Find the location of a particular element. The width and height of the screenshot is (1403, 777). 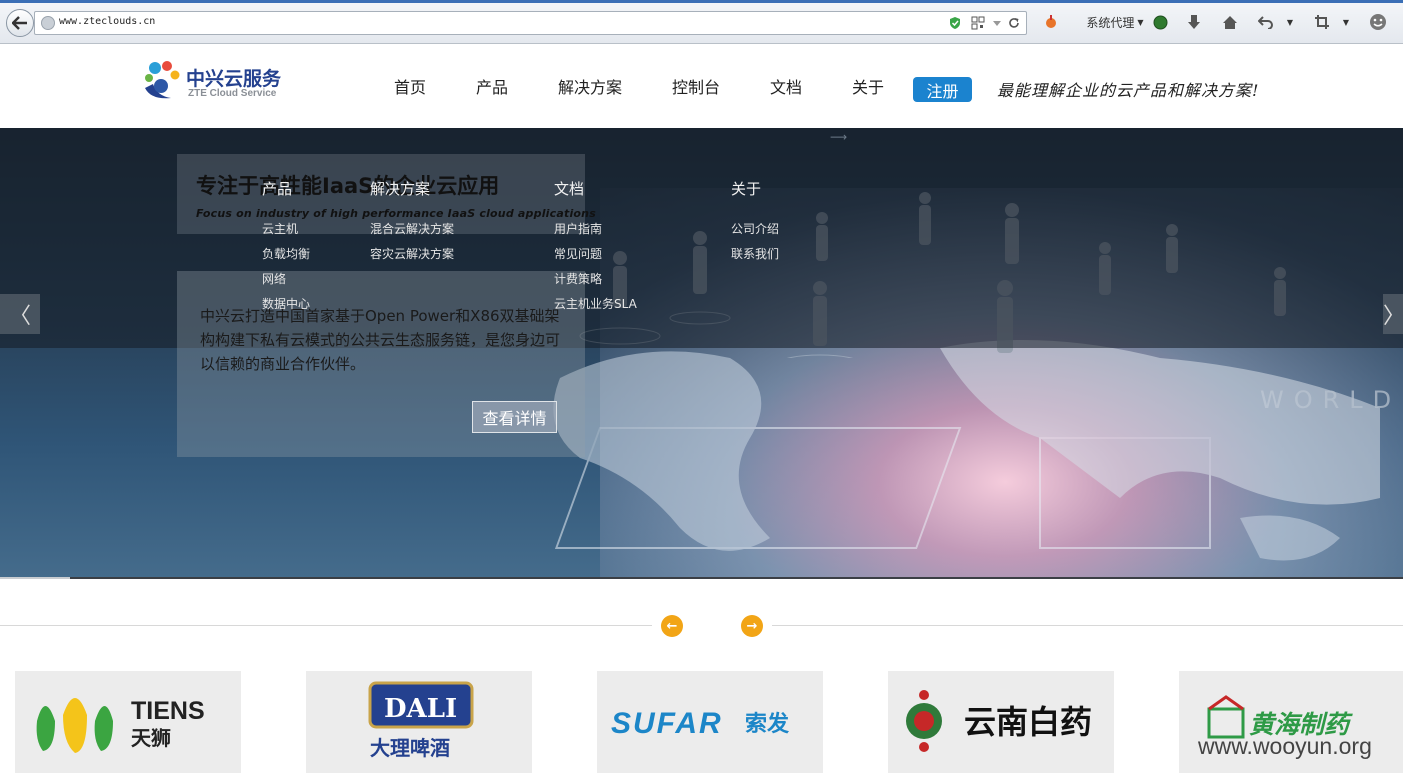

svg-text: 云南白药 is located at coordinates (1028, 722).